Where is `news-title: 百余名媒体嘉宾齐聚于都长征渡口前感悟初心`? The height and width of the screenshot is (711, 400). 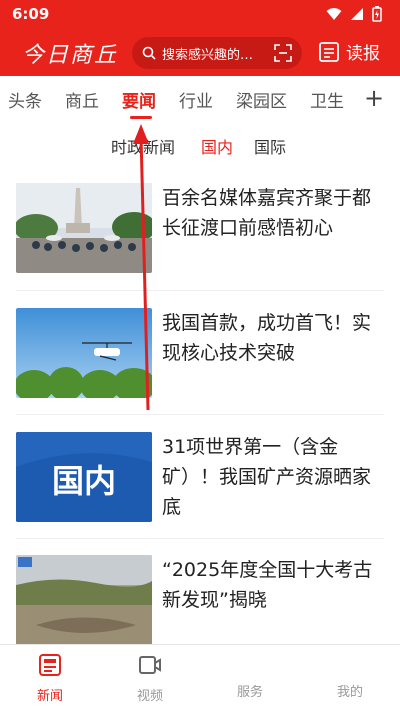 news-title: 百余名媒体嘉宾齐聚于都长征渡口前感悟初心 is located at coordinates (267, 213).